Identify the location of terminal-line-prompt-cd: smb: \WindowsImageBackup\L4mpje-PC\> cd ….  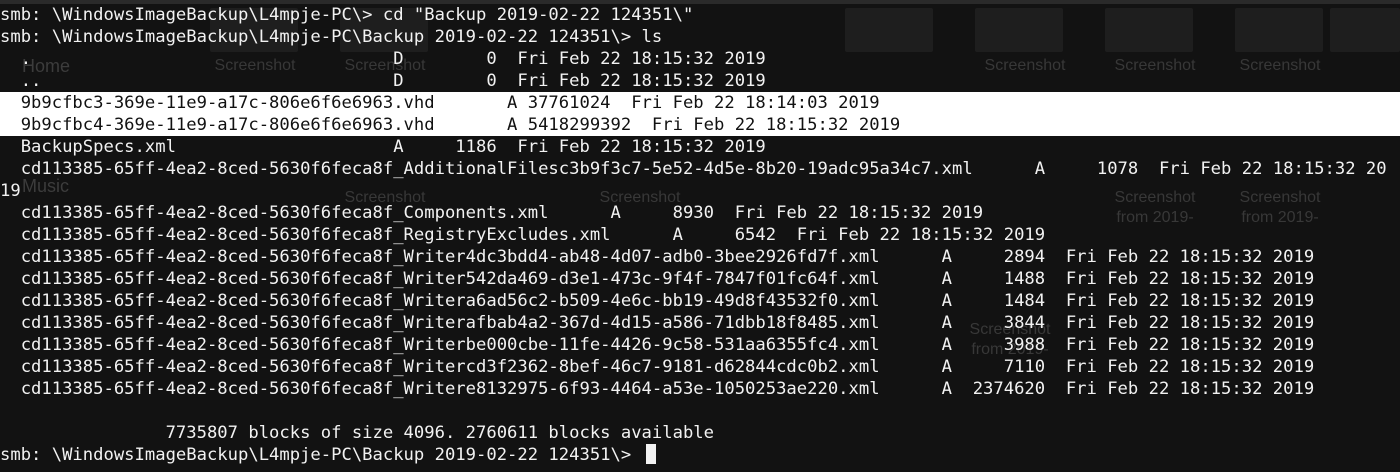
(347, 15).